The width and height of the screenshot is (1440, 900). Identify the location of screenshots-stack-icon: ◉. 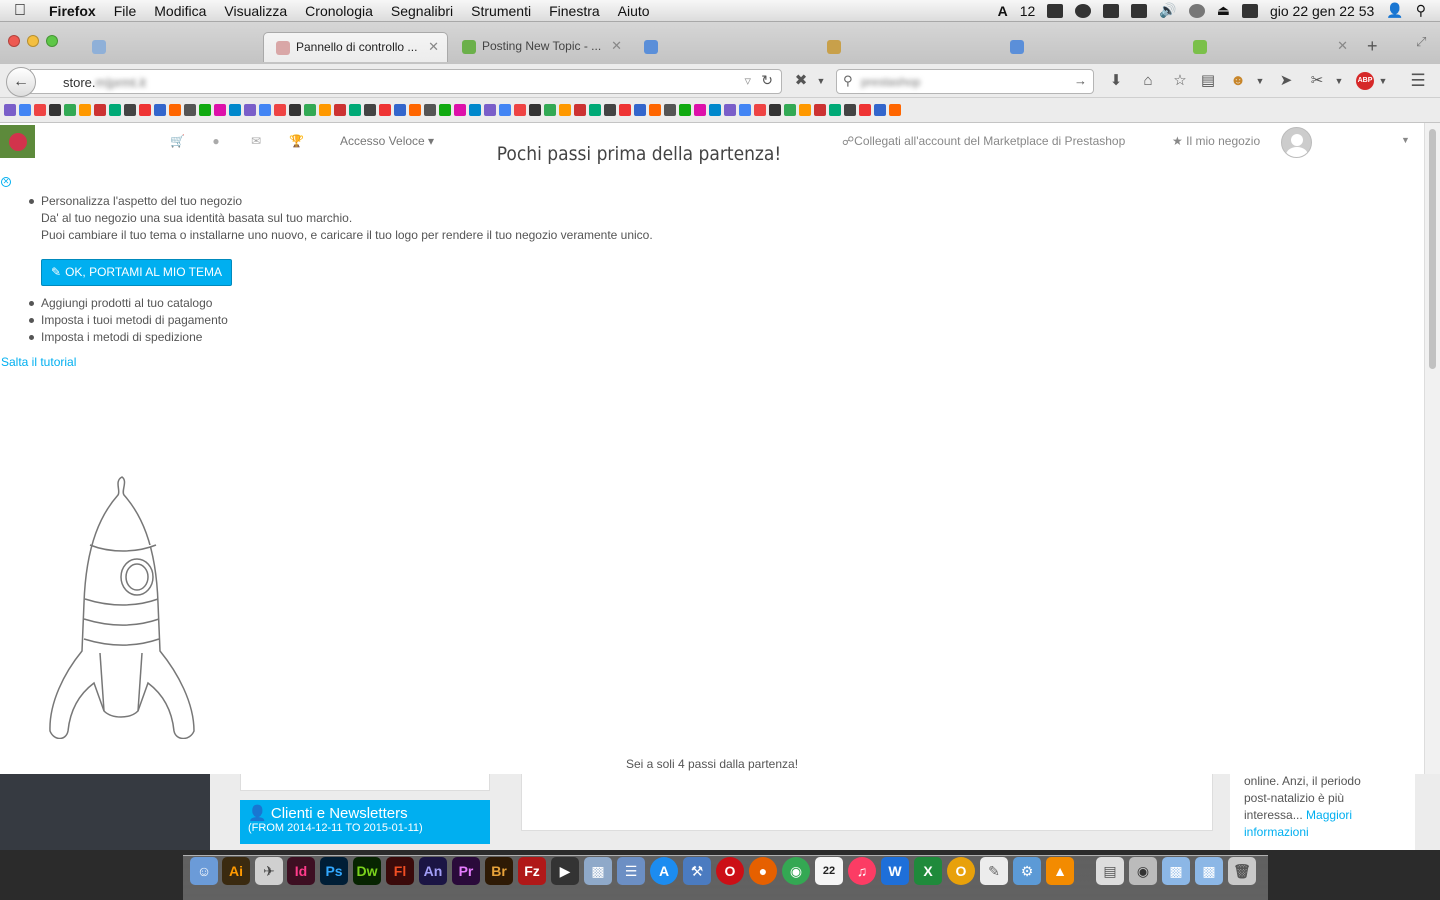
(1143, 871).